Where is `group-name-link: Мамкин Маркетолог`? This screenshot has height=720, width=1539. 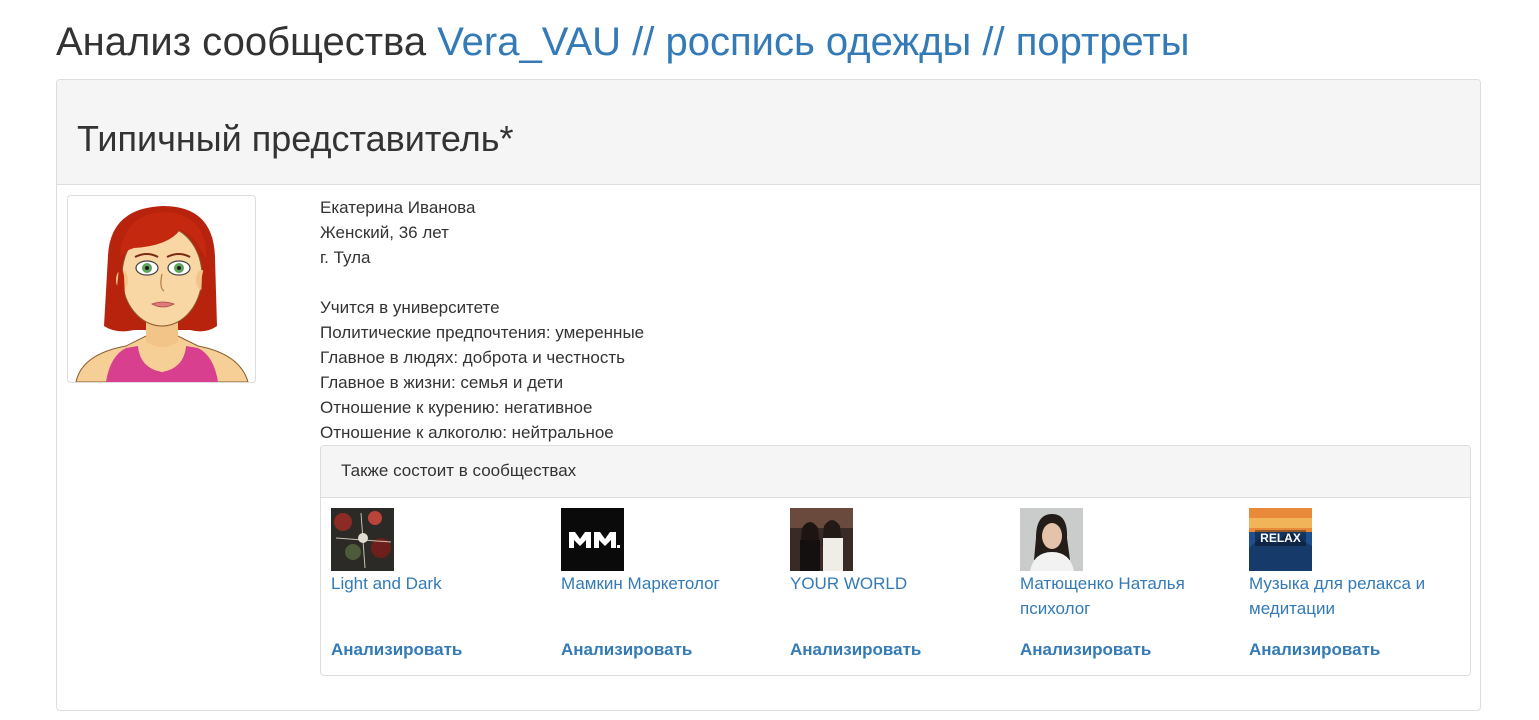
group-name-link: Мамкин Маркетолог is located at coordinates (663, 583).